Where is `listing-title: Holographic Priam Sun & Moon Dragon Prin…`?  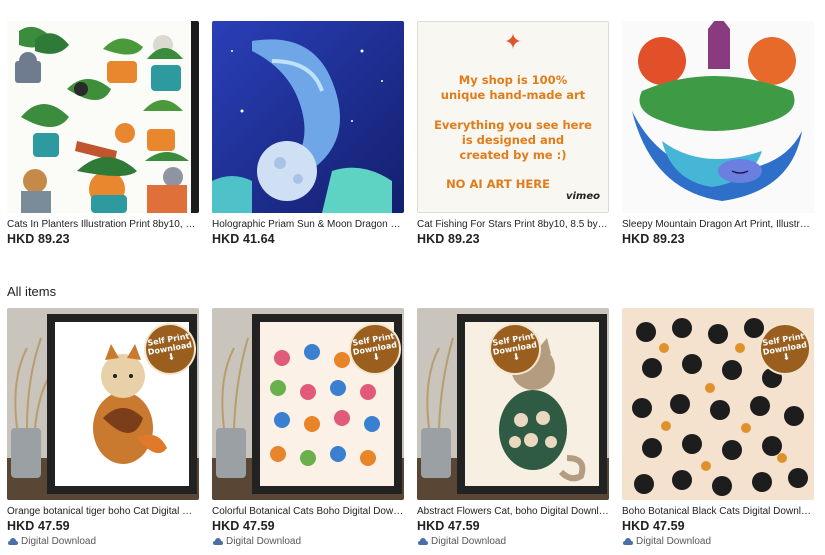 listing-title: Holographic Priam Sun & Moon Dragon Prin… is located at coordinates (308, 224).